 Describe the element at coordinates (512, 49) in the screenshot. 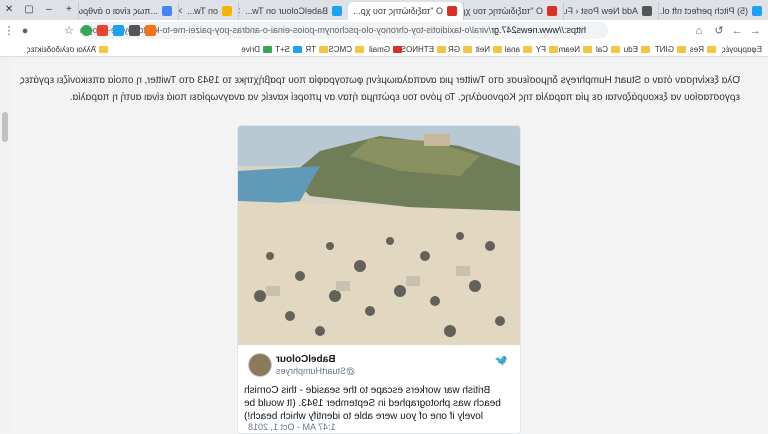

I see `bookmark-label: anal` at that location.